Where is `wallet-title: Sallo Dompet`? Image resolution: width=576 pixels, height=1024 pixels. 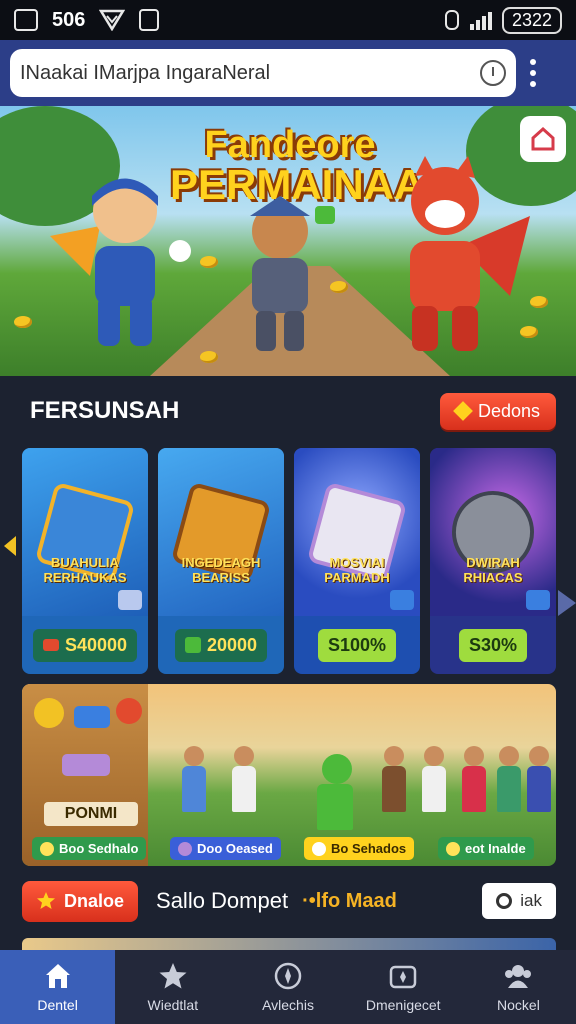
wallet-title: Sallo Dompet is located at coordinates (222, 900).